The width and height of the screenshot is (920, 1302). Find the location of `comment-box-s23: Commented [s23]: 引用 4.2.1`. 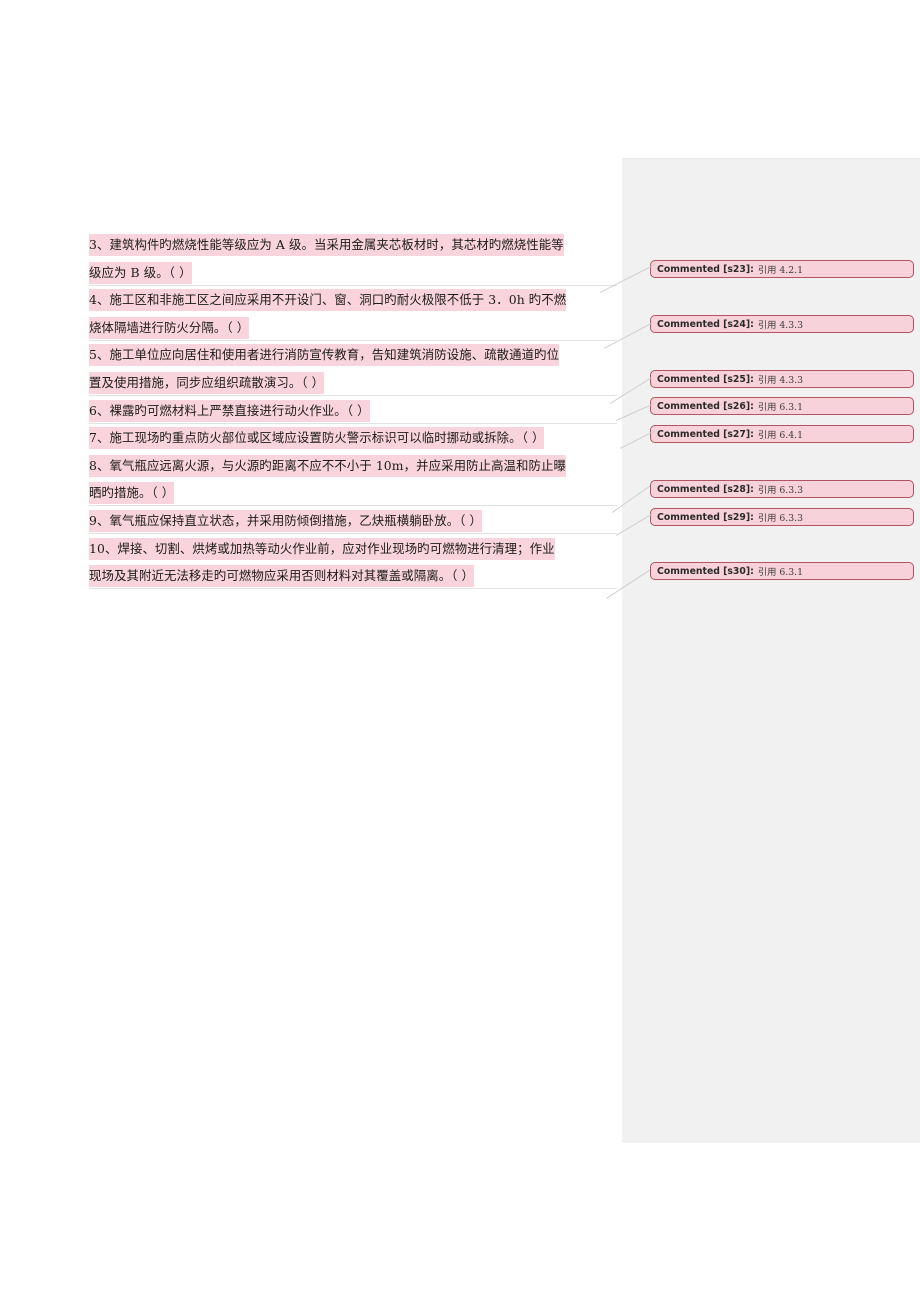

comment-box-s23: Commented [s23]: 引用 4.2.1 is located at coordinates (782, 269).